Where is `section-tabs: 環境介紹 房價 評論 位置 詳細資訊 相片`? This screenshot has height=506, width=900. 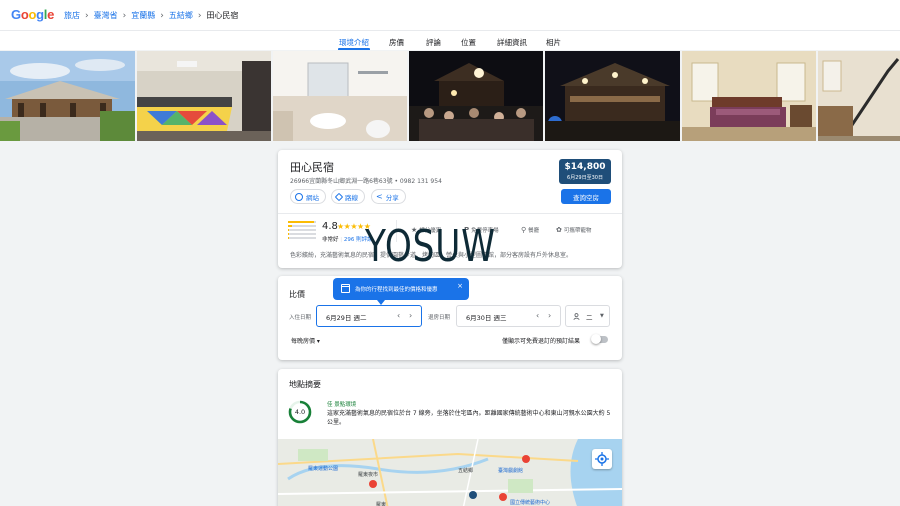
section-tabs: 環境介紹 房價 評論 位置 詳細資訊 相片 is located at coordinates (450, 40).